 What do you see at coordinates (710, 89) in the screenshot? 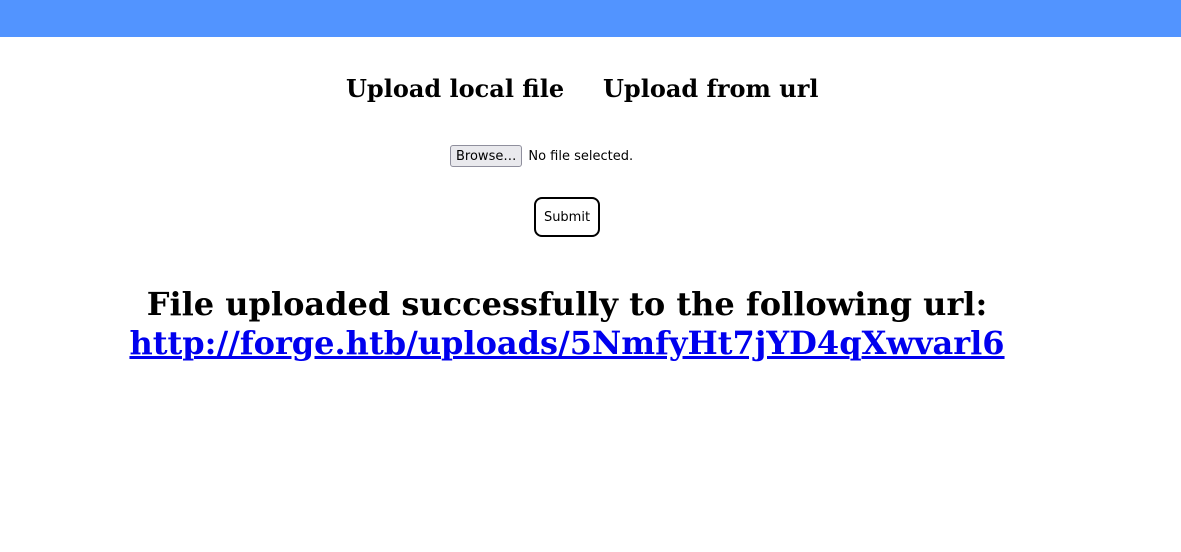
I see `tab-upload-from-url: Upload from url` at bounding box center [710, 89].